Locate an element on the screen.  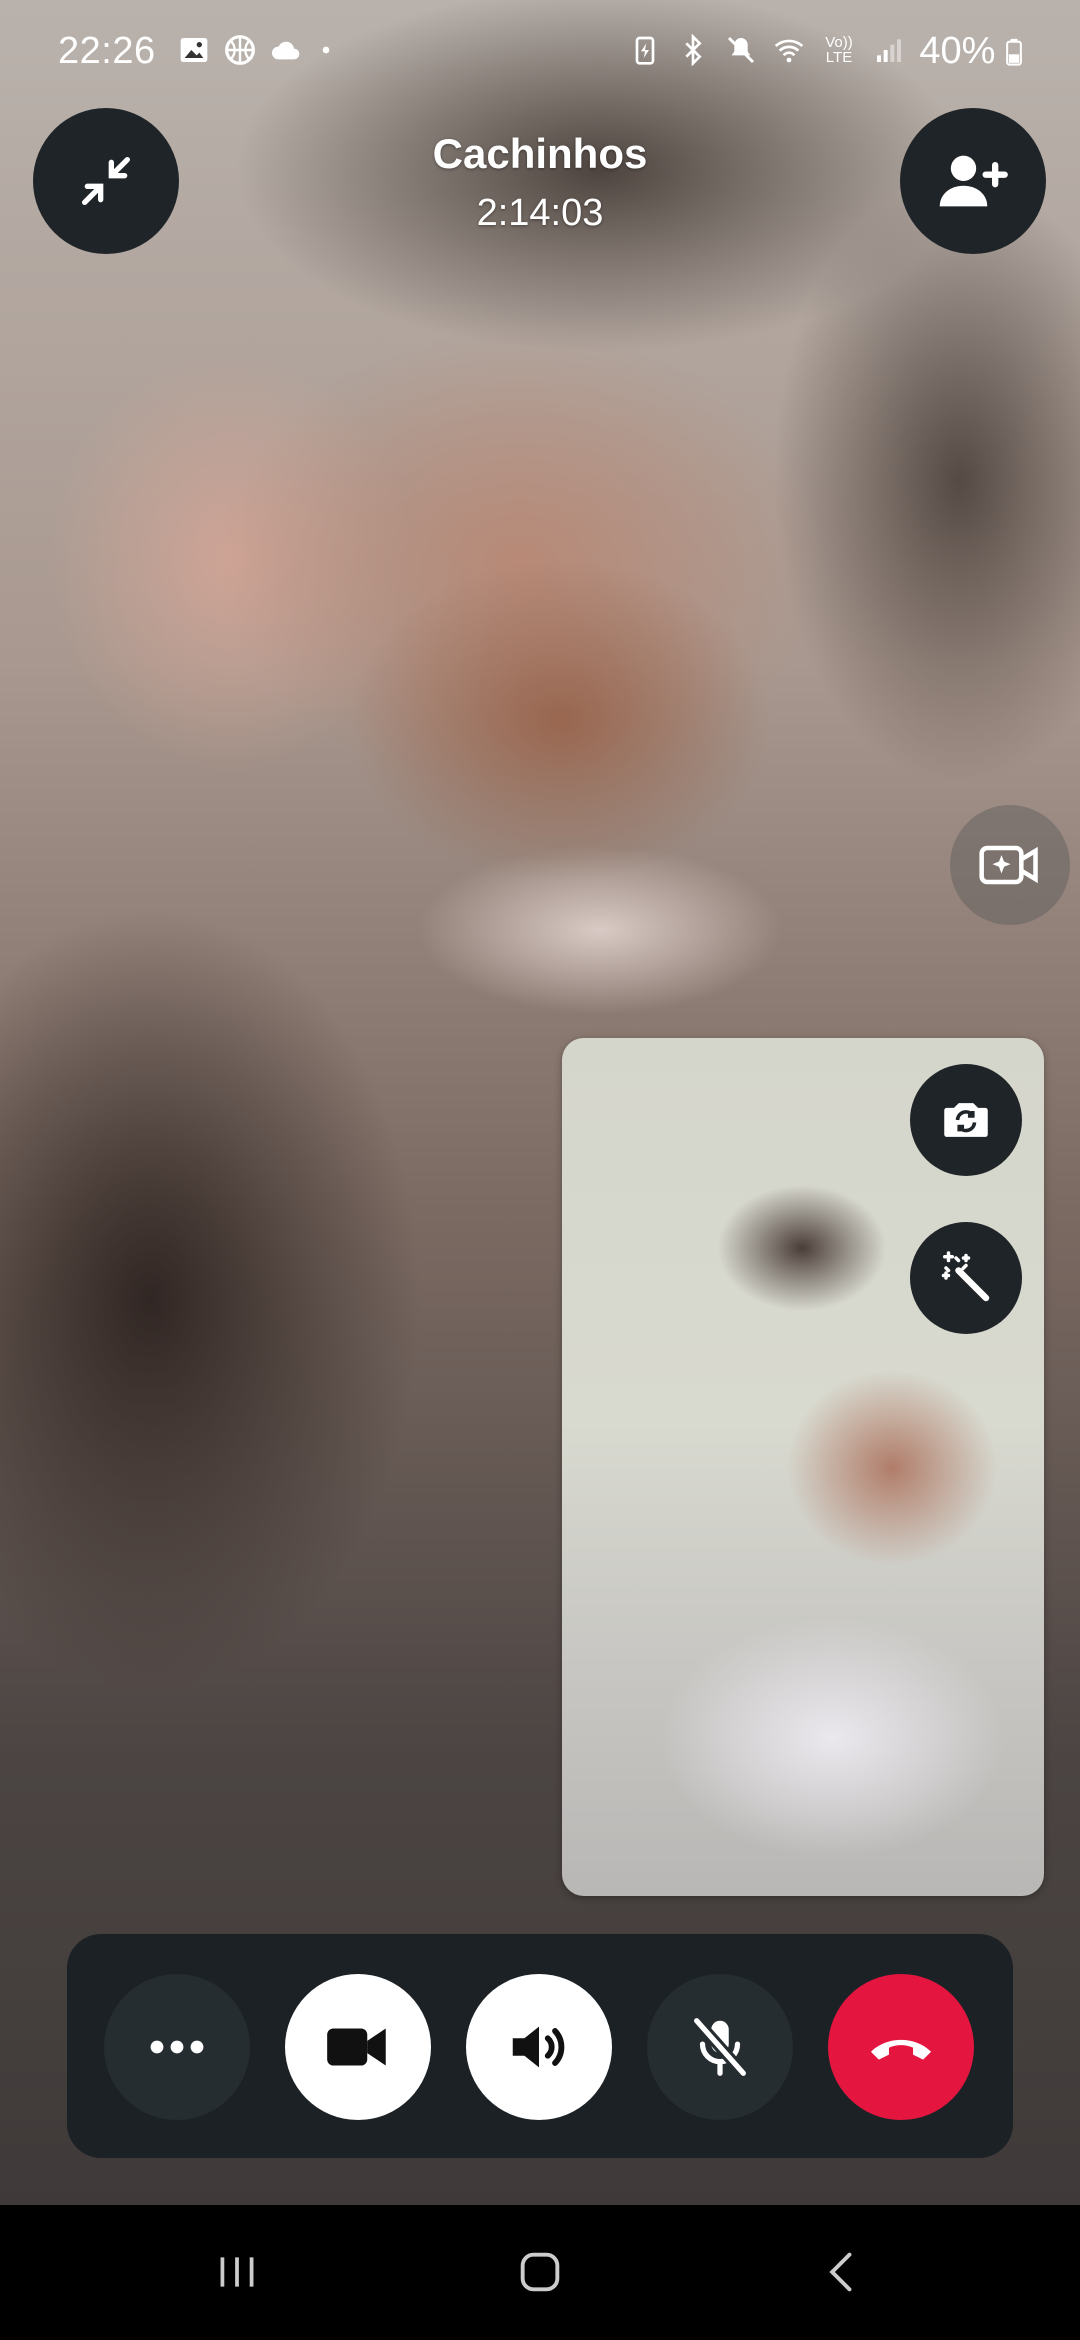
system-nav-bar is located at coordinates (540, 2272).